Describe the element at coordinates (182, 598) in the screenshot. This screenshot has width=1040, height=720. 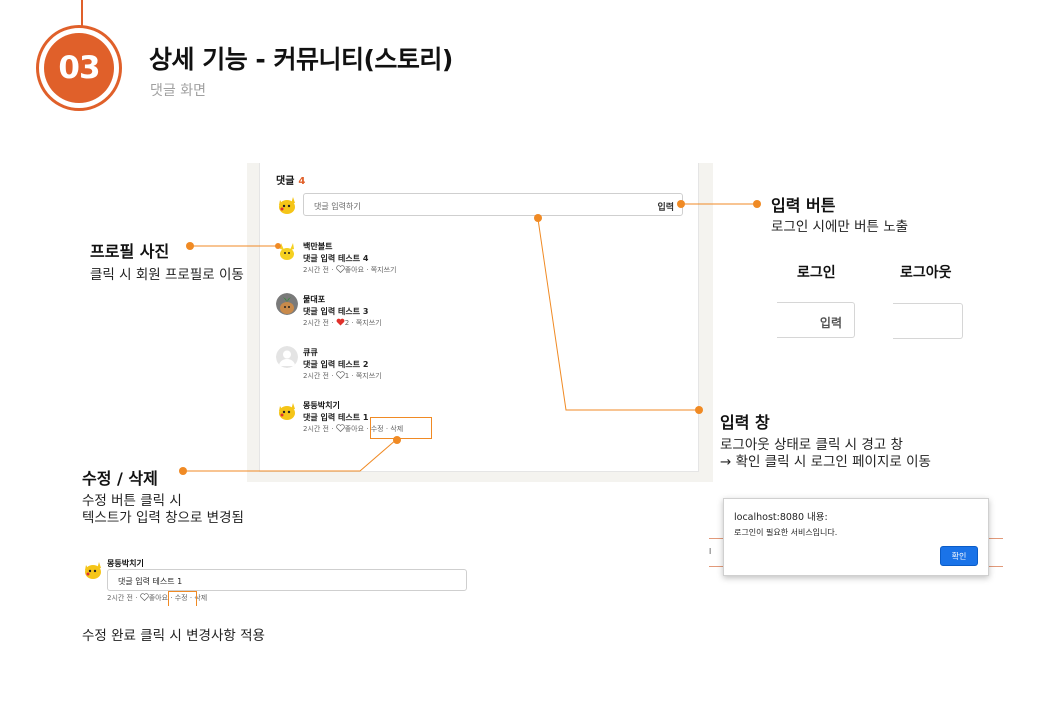
I see `edit-complete-highlight` at that location.